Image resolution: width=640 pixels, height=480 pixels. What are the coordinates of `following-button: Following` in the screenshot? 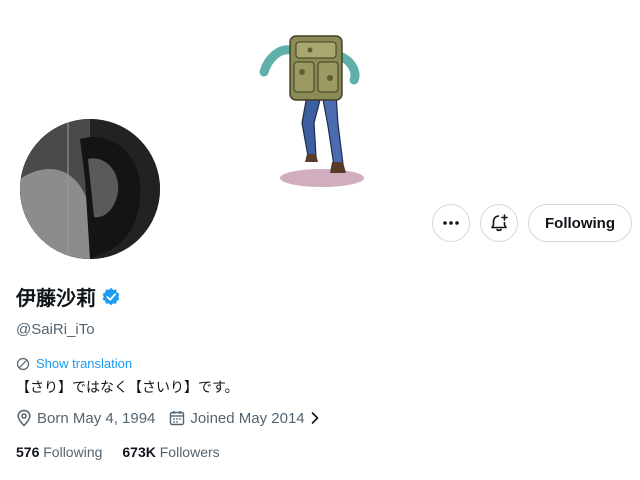 It's located at (580, 223).